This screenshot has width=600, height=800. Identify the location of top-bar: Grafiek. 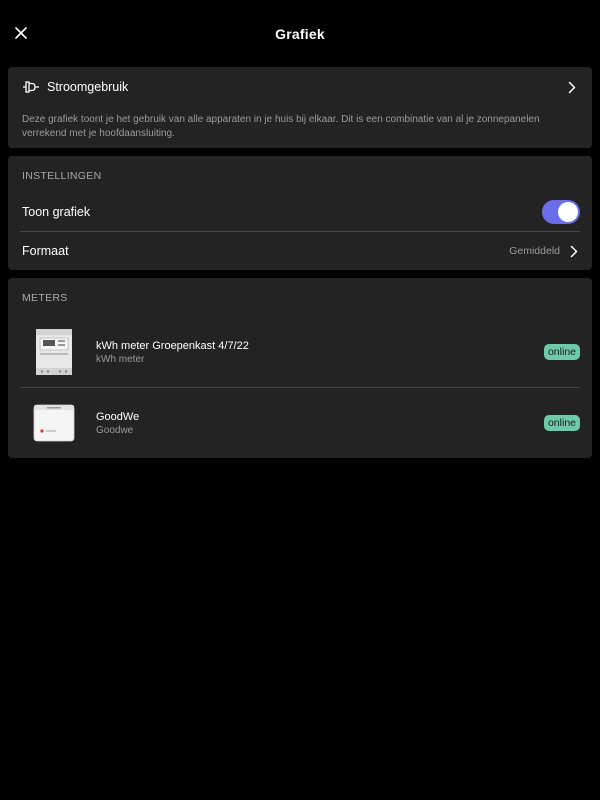
(300, 33).